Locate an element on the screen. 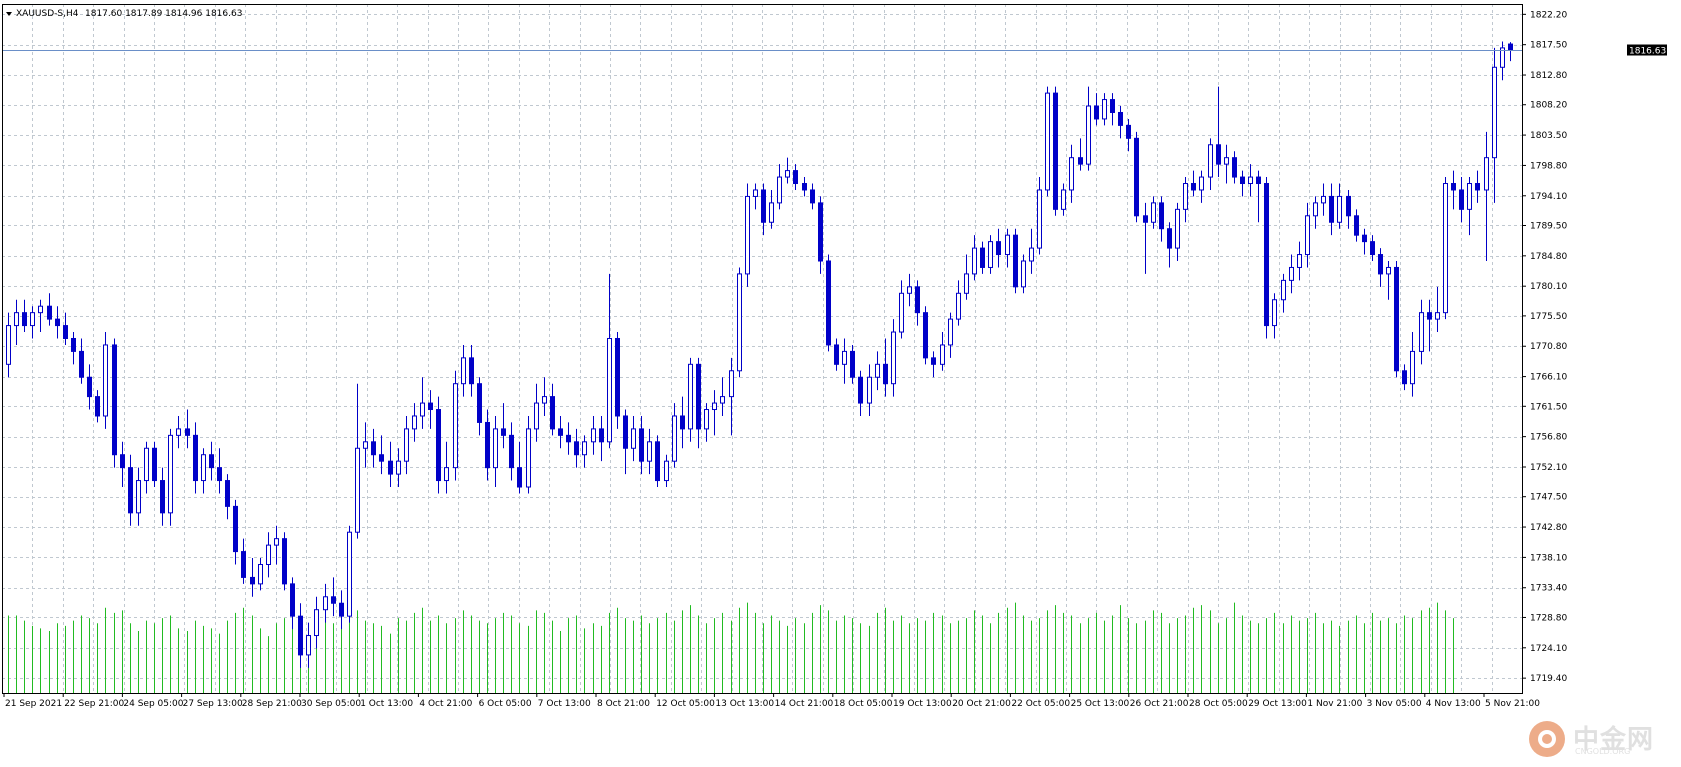 The height and width of the screenshot is (767, 1681). time-tick-label: 5 Nov 21:00 is located at coordinates (1512, 704).